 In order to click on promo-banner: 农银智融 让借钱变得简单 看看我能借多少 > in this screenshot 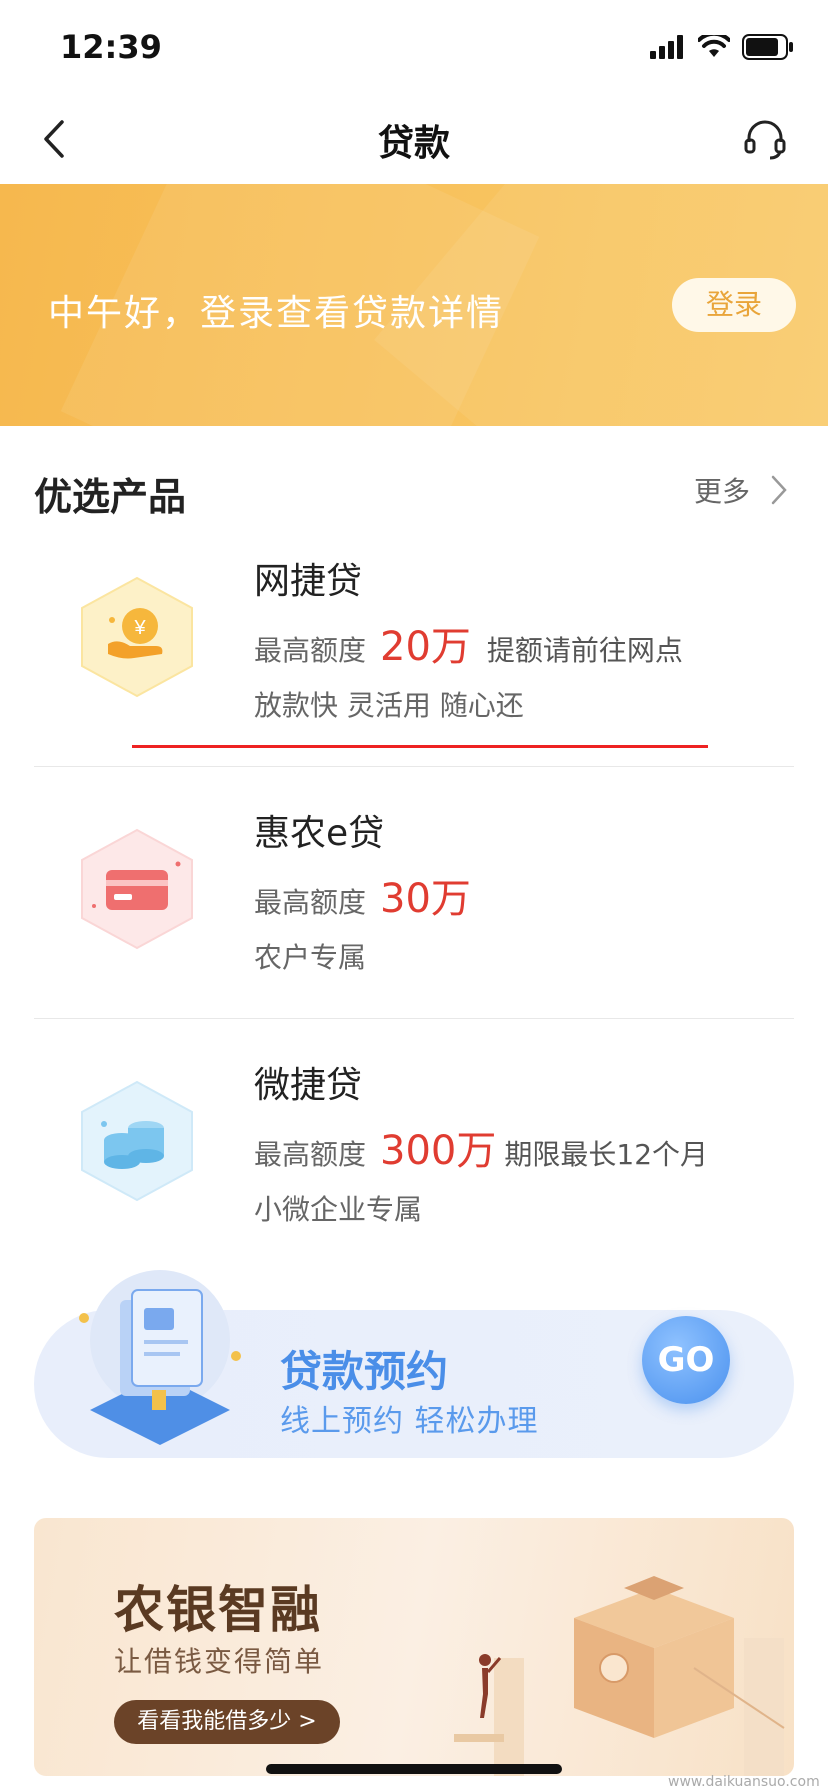, I will do `click(414, 1647)`.